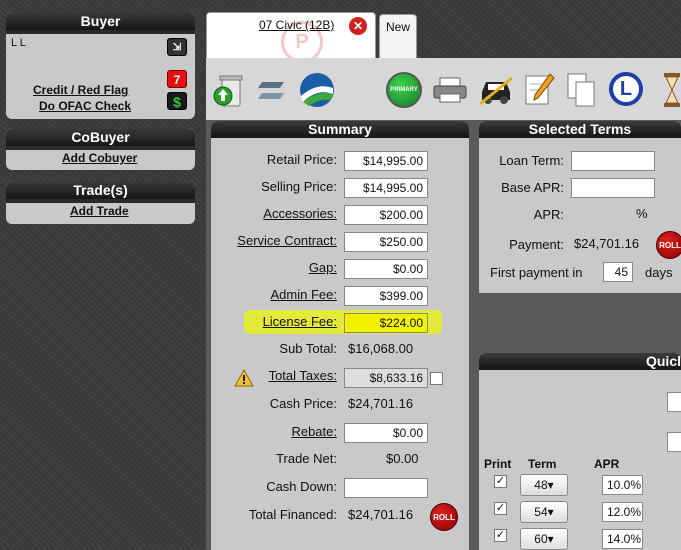 The image size is (681, 550). Describe the element at coordinates (668, 245) in the screenshot. I see `roll-payment-button: ROLL` at that location.